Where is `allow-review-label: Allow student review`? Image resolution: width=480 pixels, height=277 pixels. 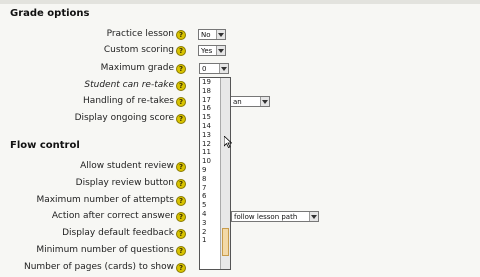
allow-review-label: Allow student review is located at coordinates (127, 166).